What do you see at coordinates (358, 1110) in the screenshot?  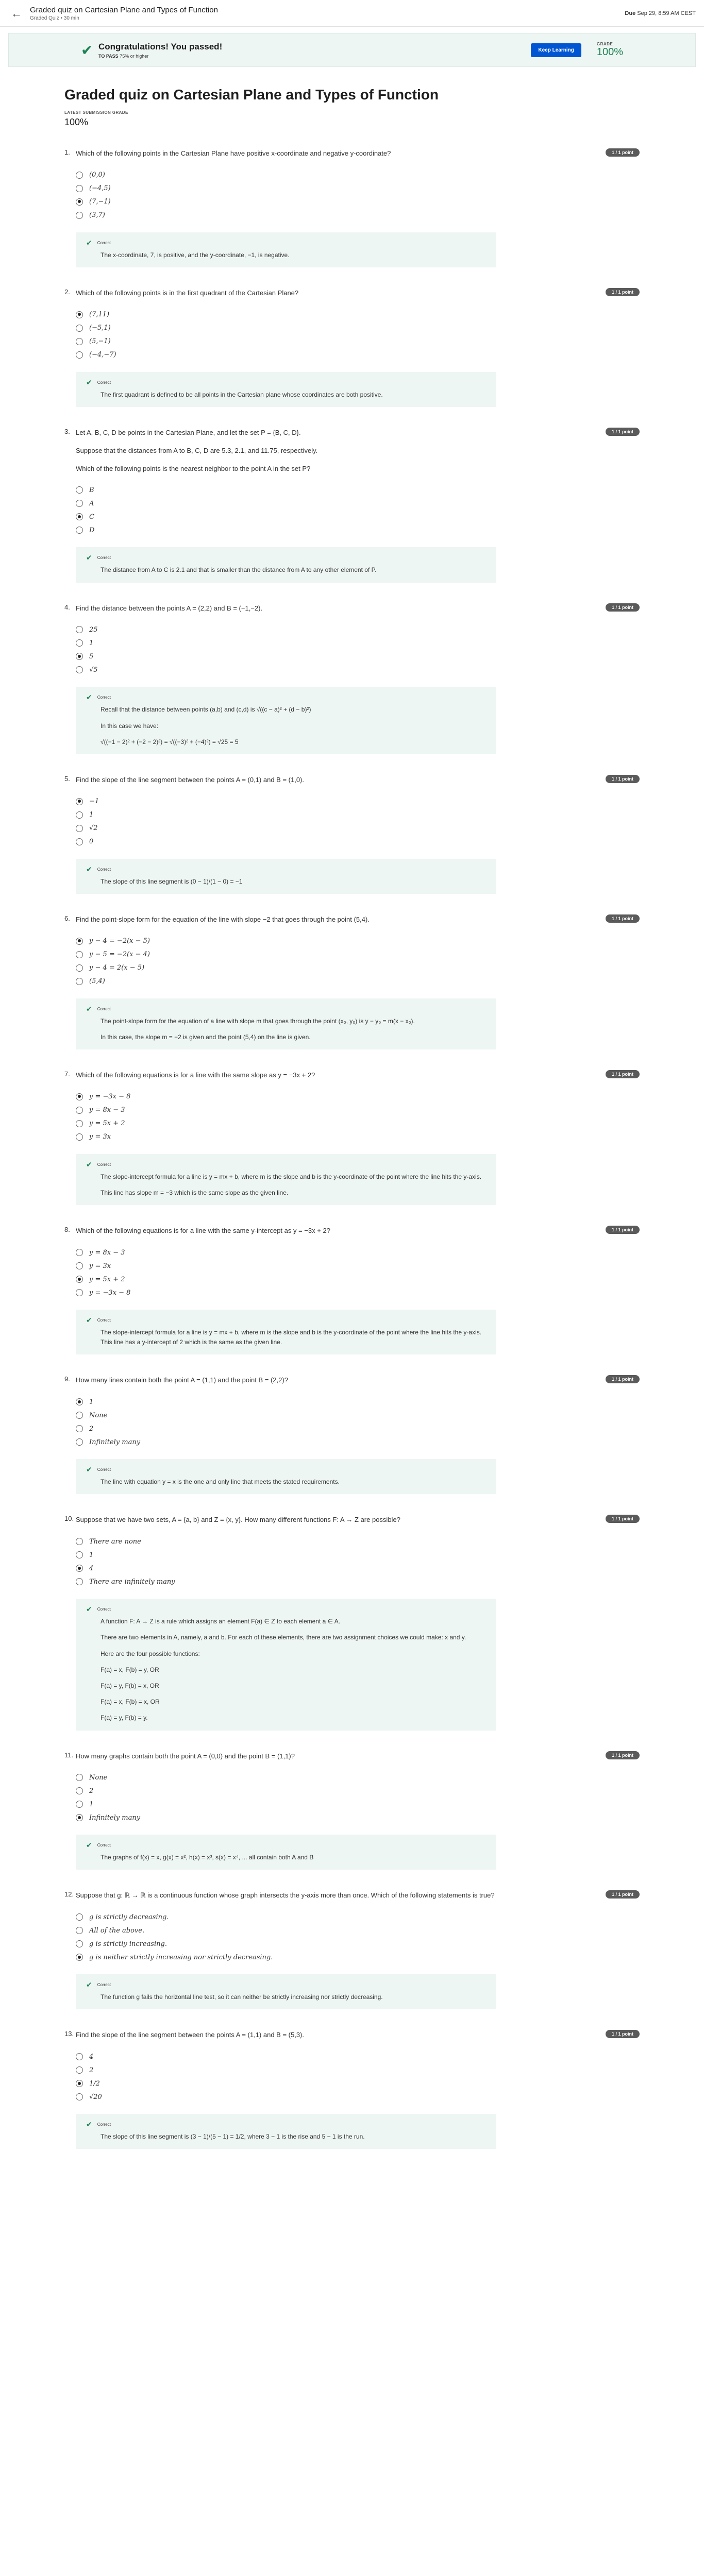 I see `answer-option: y = 8x − 3` at bounding box center [358, 1110].